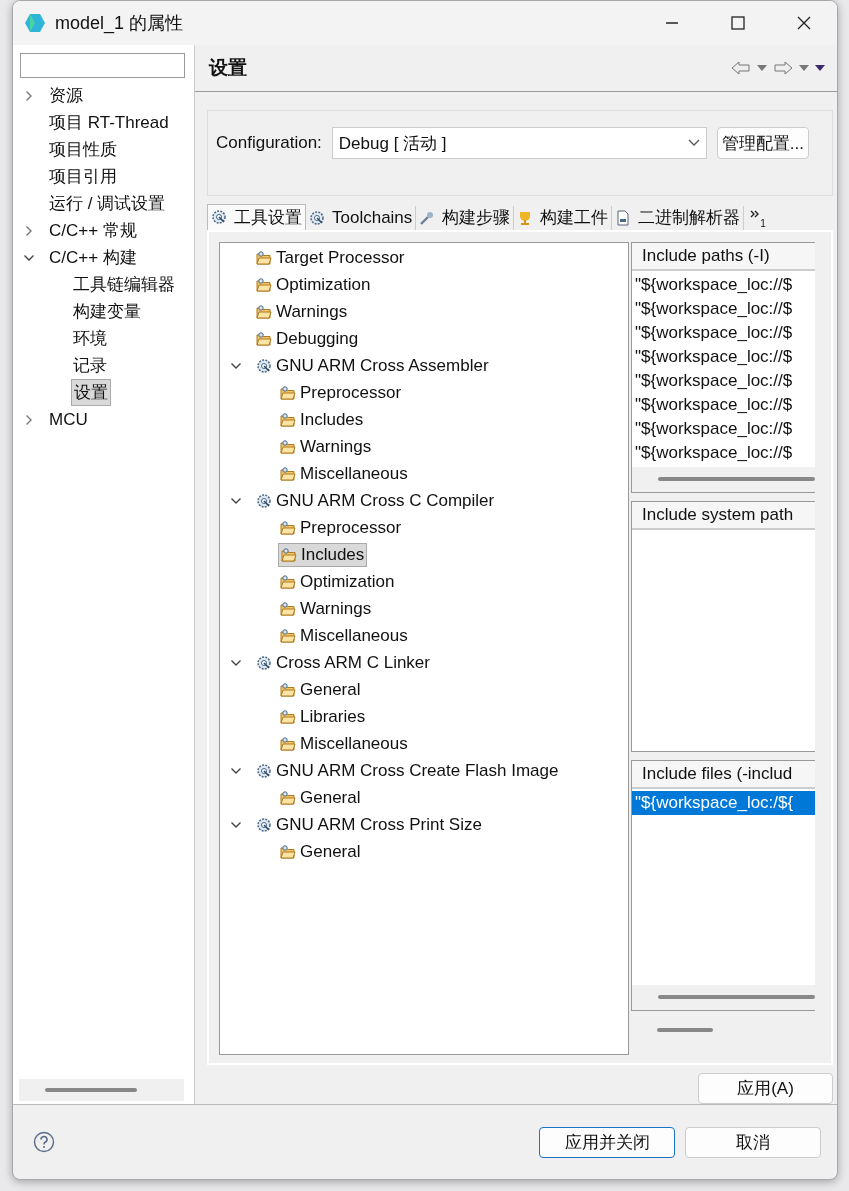  I want to click on app-logo-icon, so click(35, 23).